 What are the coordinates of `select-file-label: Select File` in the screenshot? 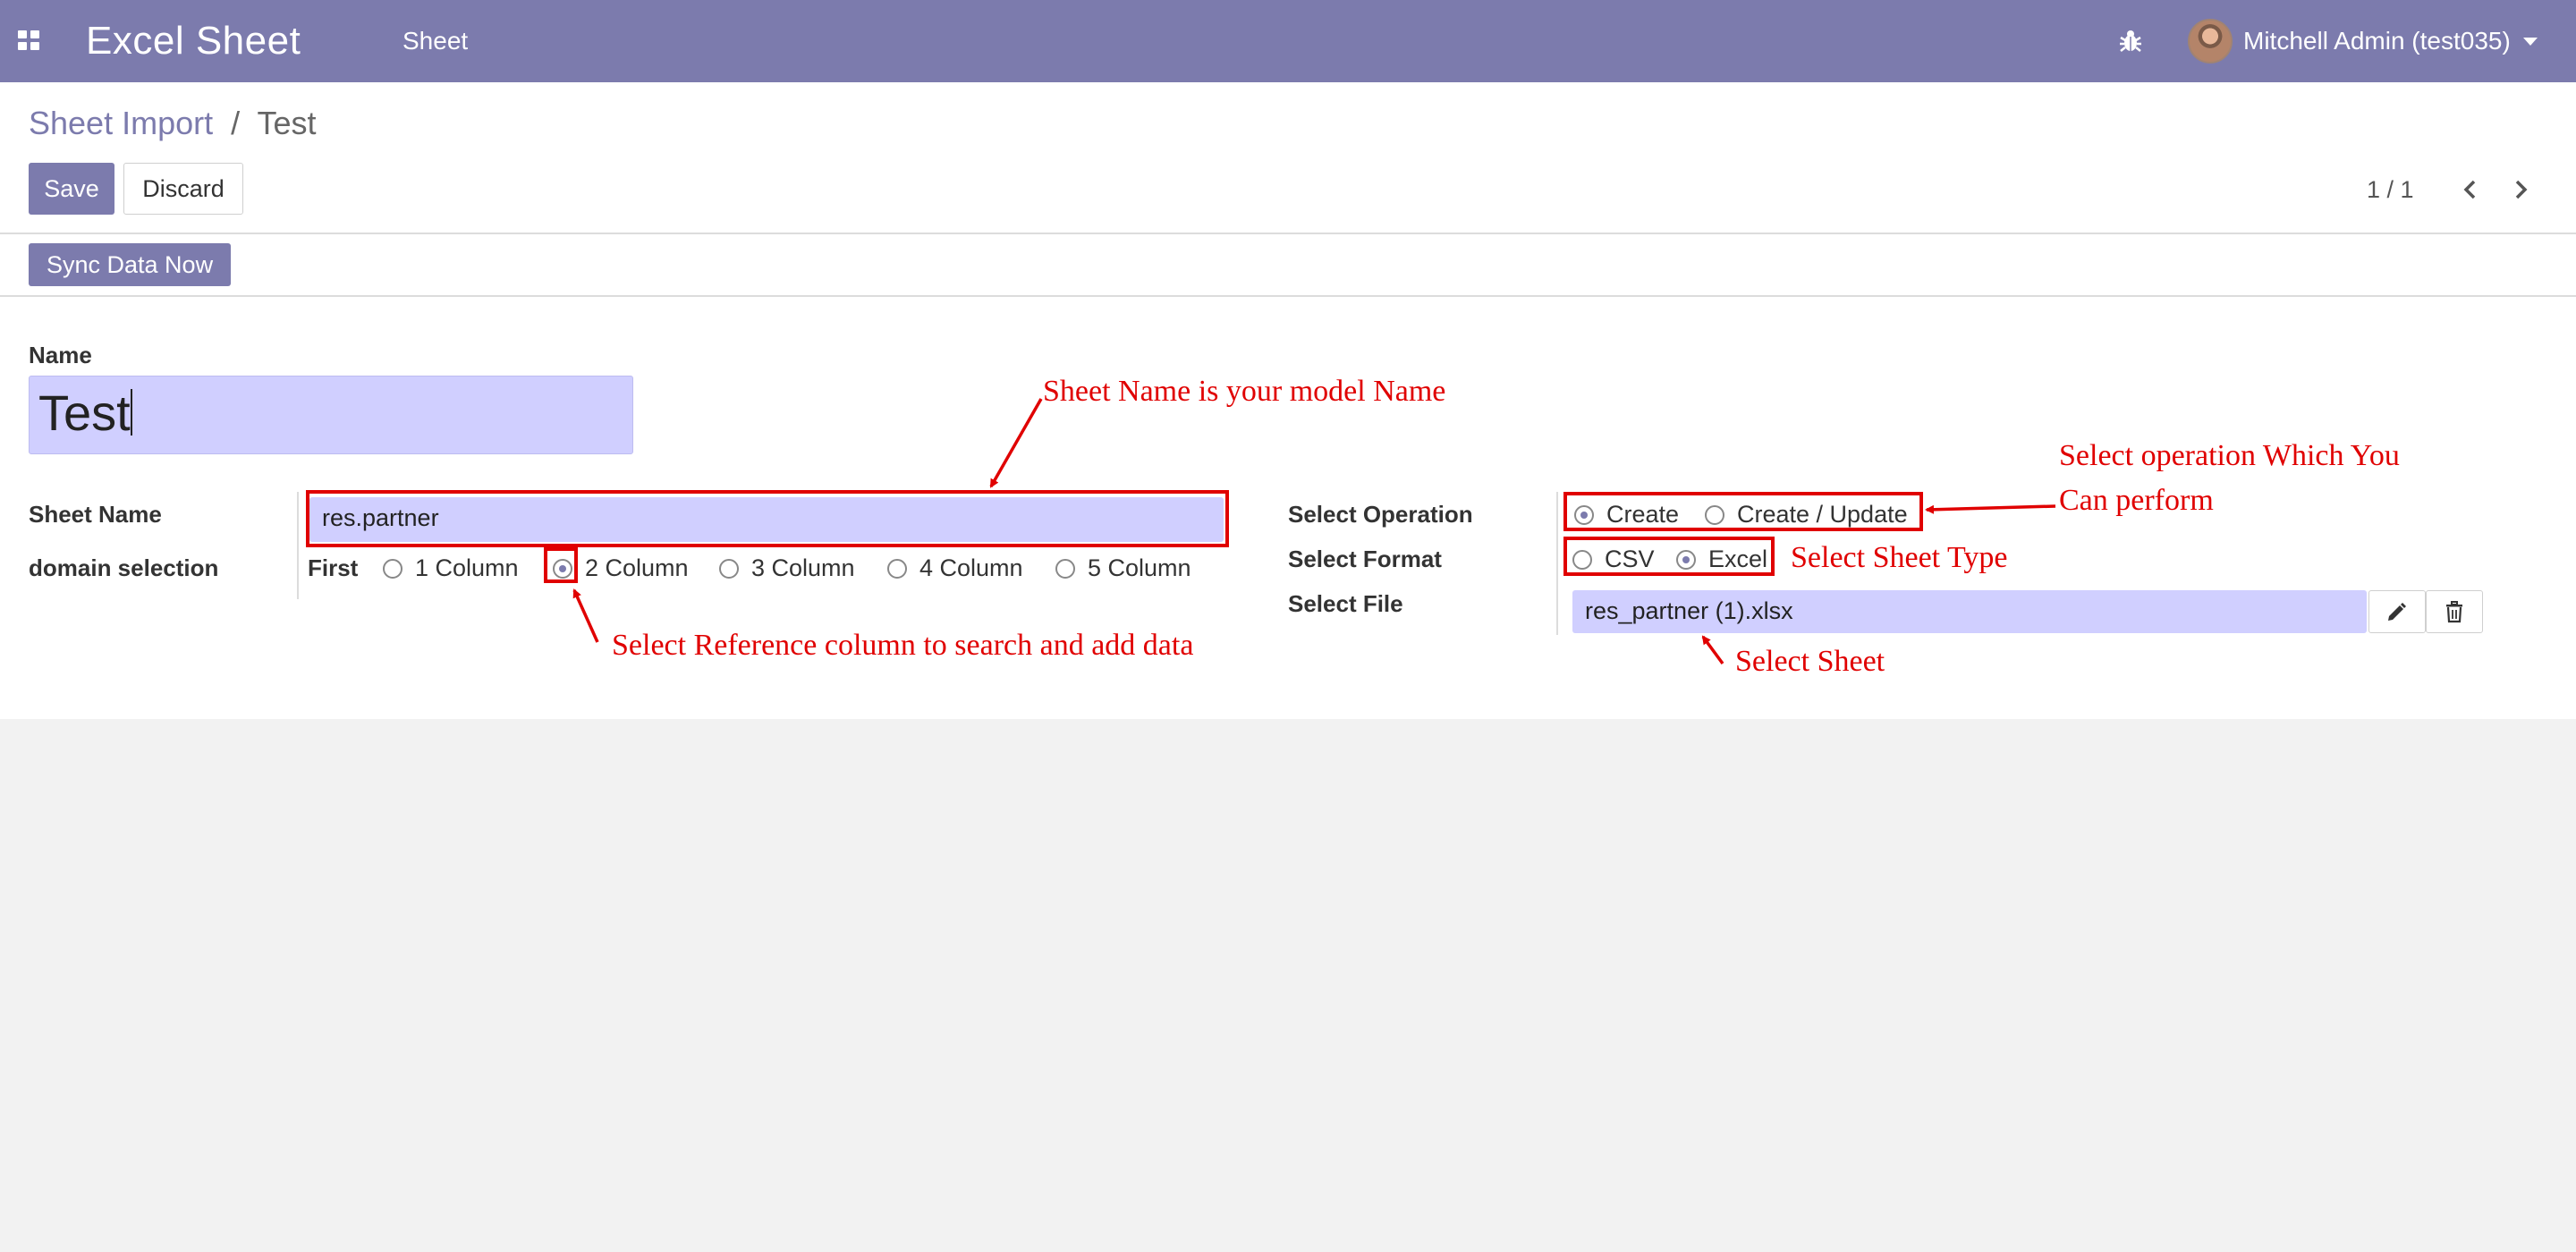 It's located at (1345, 604).